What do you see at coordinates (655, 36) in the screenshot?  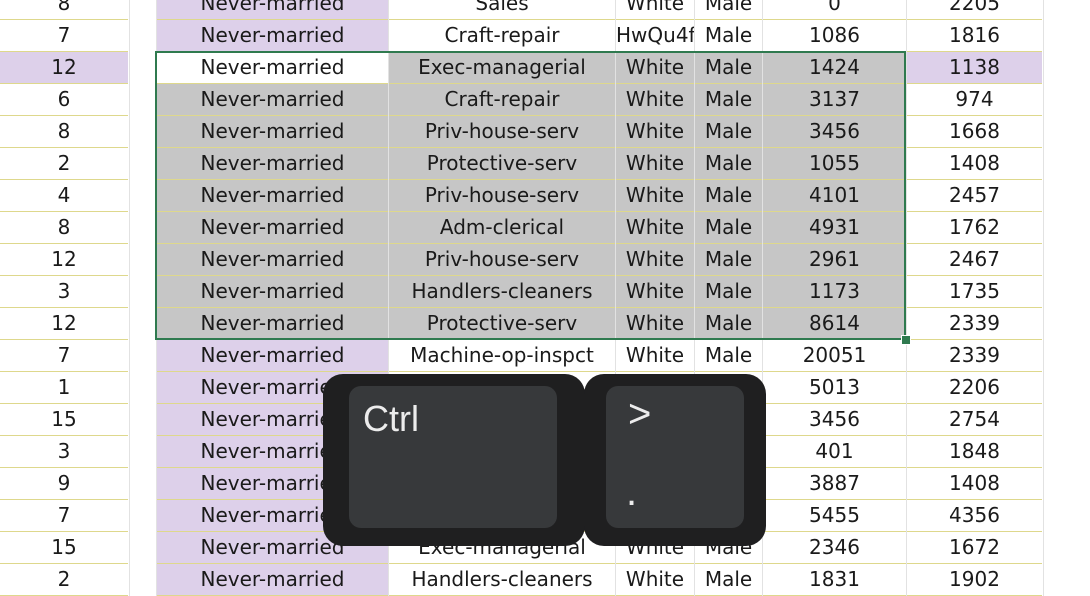 I see `table-cell: HwQu4fi` at bounding box center [655, 36].